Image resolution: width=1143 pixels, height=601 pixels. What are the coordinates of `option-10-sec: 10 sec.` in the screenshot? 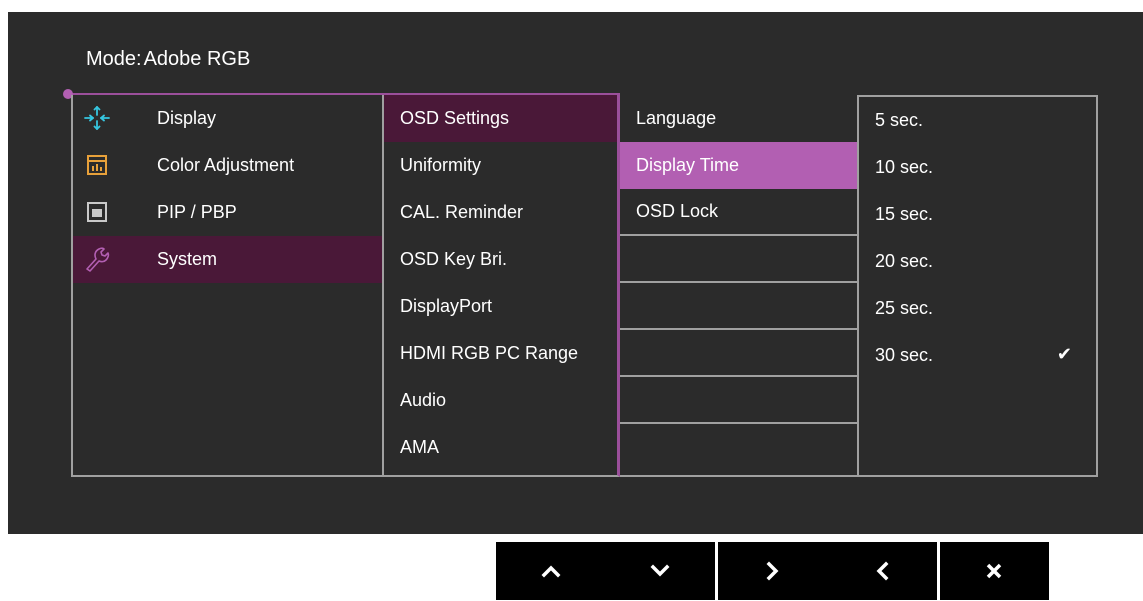 It's located at (977, 167).